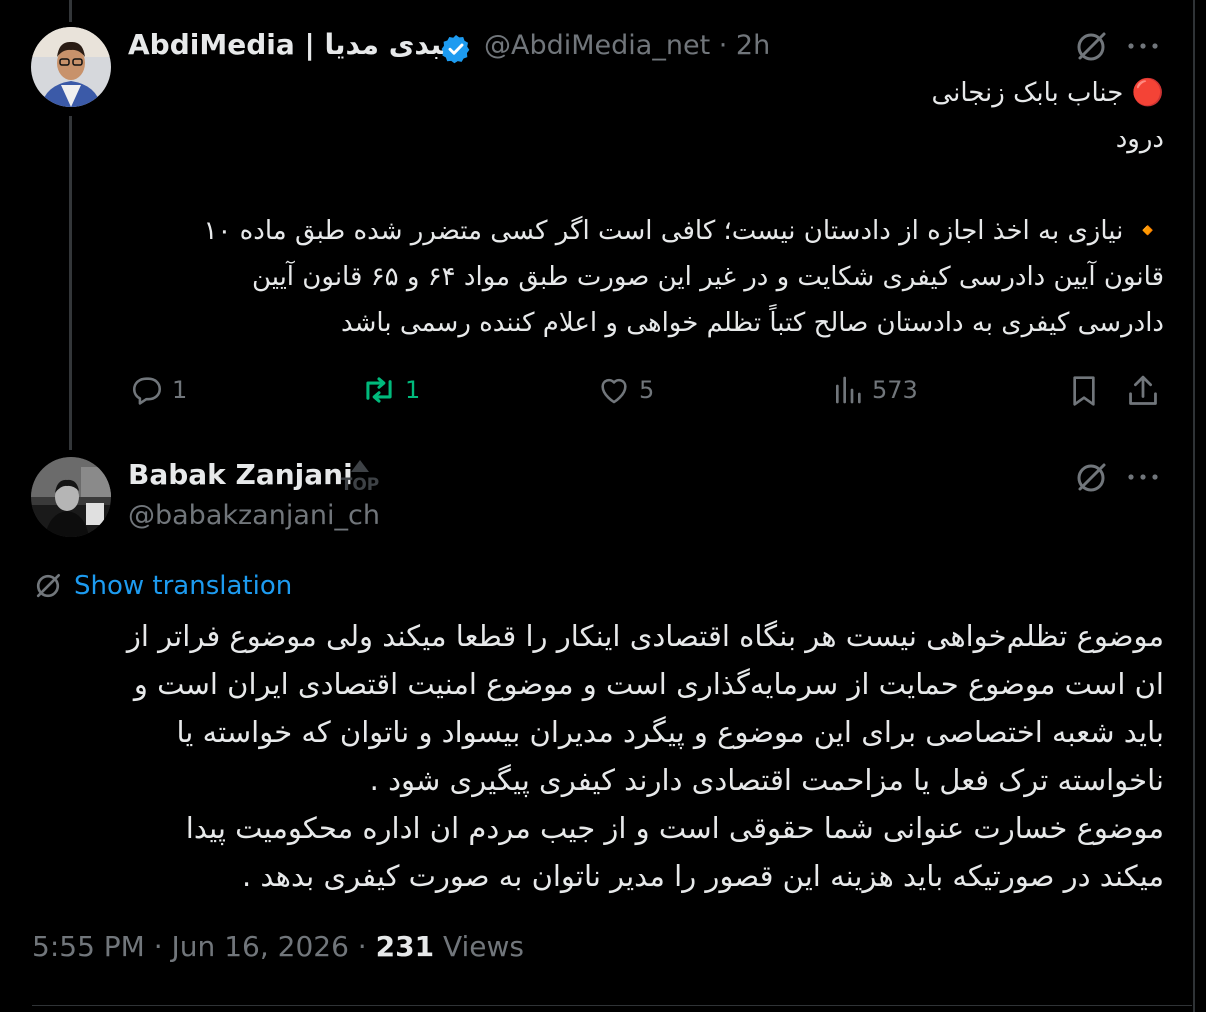 This screenshot has height=1012, width=1206. Describe the element at coordinates (647, 390) in the screenshot. I see `like-count: 5` at that location.